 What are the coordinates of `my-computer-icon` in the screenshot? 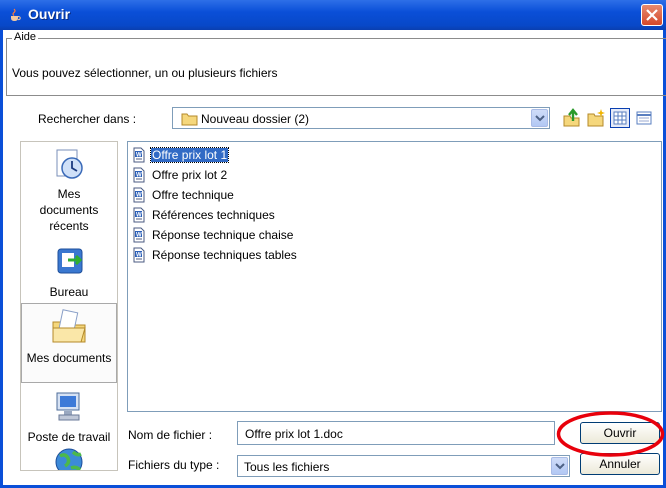 It's located at (68, 406).